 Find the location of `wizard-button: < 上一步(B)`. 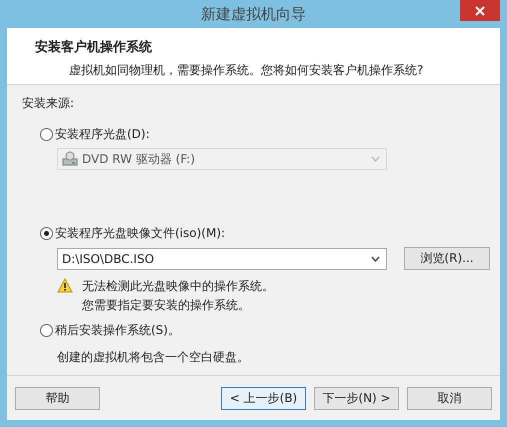

wizard-button: < 上一步(B) is located at coordinates (263, 398).